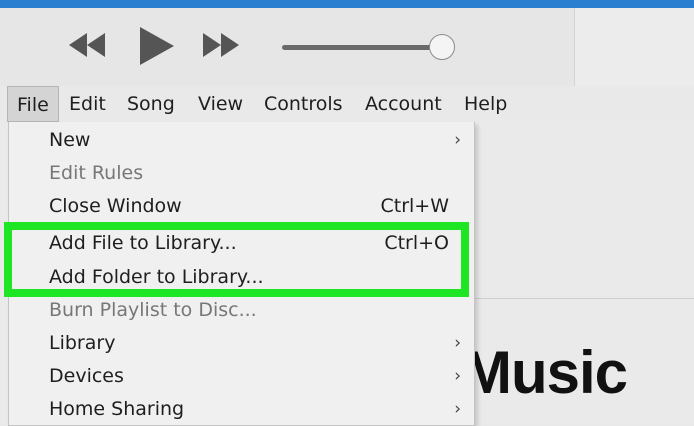  I want to click on menu-item-close-window: Close Window Ctrl+W, so click(241, 206).